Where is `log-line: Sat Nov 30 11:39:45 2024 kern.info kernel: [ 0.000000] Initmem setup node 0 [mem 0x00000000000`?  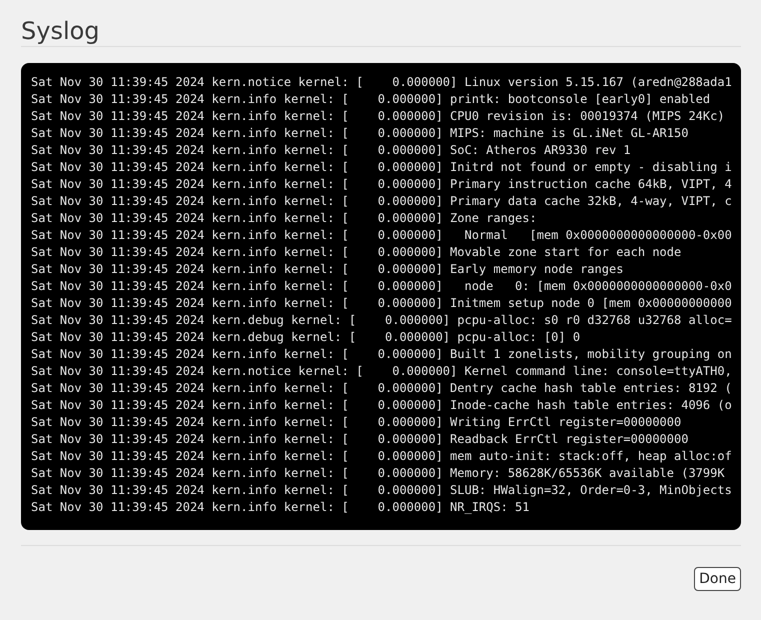 log-line: Sat Nov 30 11:39:45 2024 kern.info kernel: [ 0.000000] Initmem setup node 0 [mem 0x00000000000 is located at coordinates (382, 303).